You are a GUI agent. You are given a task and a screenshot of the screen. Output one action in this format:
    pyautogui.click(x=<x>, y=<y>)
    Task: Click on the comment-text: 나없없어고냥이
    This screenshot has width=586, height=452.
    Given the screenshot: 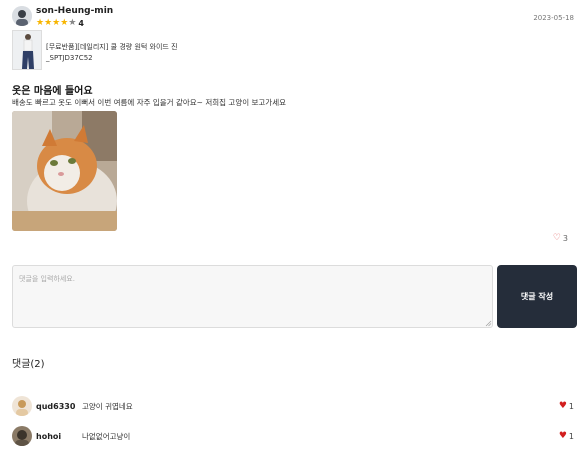 What is the action you would take?
    pyautogui.click(x=106, y=436)
    